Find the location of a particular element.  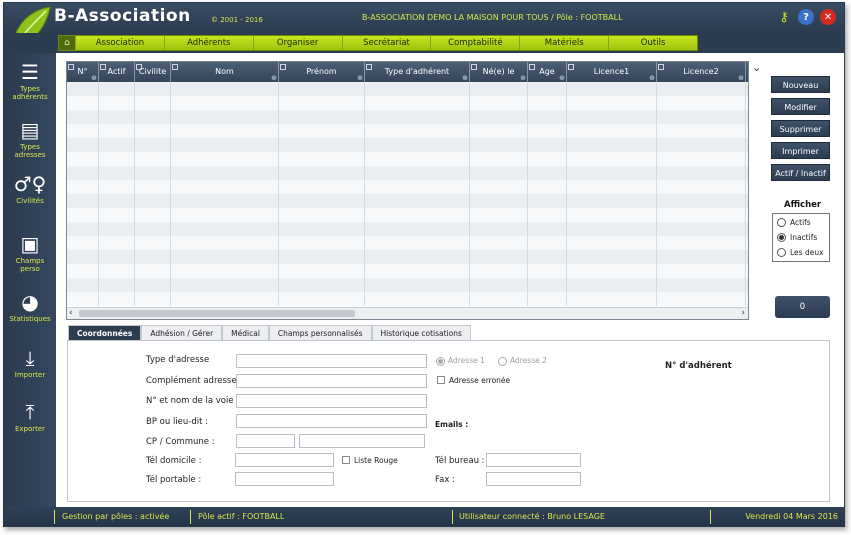

display-filter-title: Afficher is located at coordinates (803, 205).